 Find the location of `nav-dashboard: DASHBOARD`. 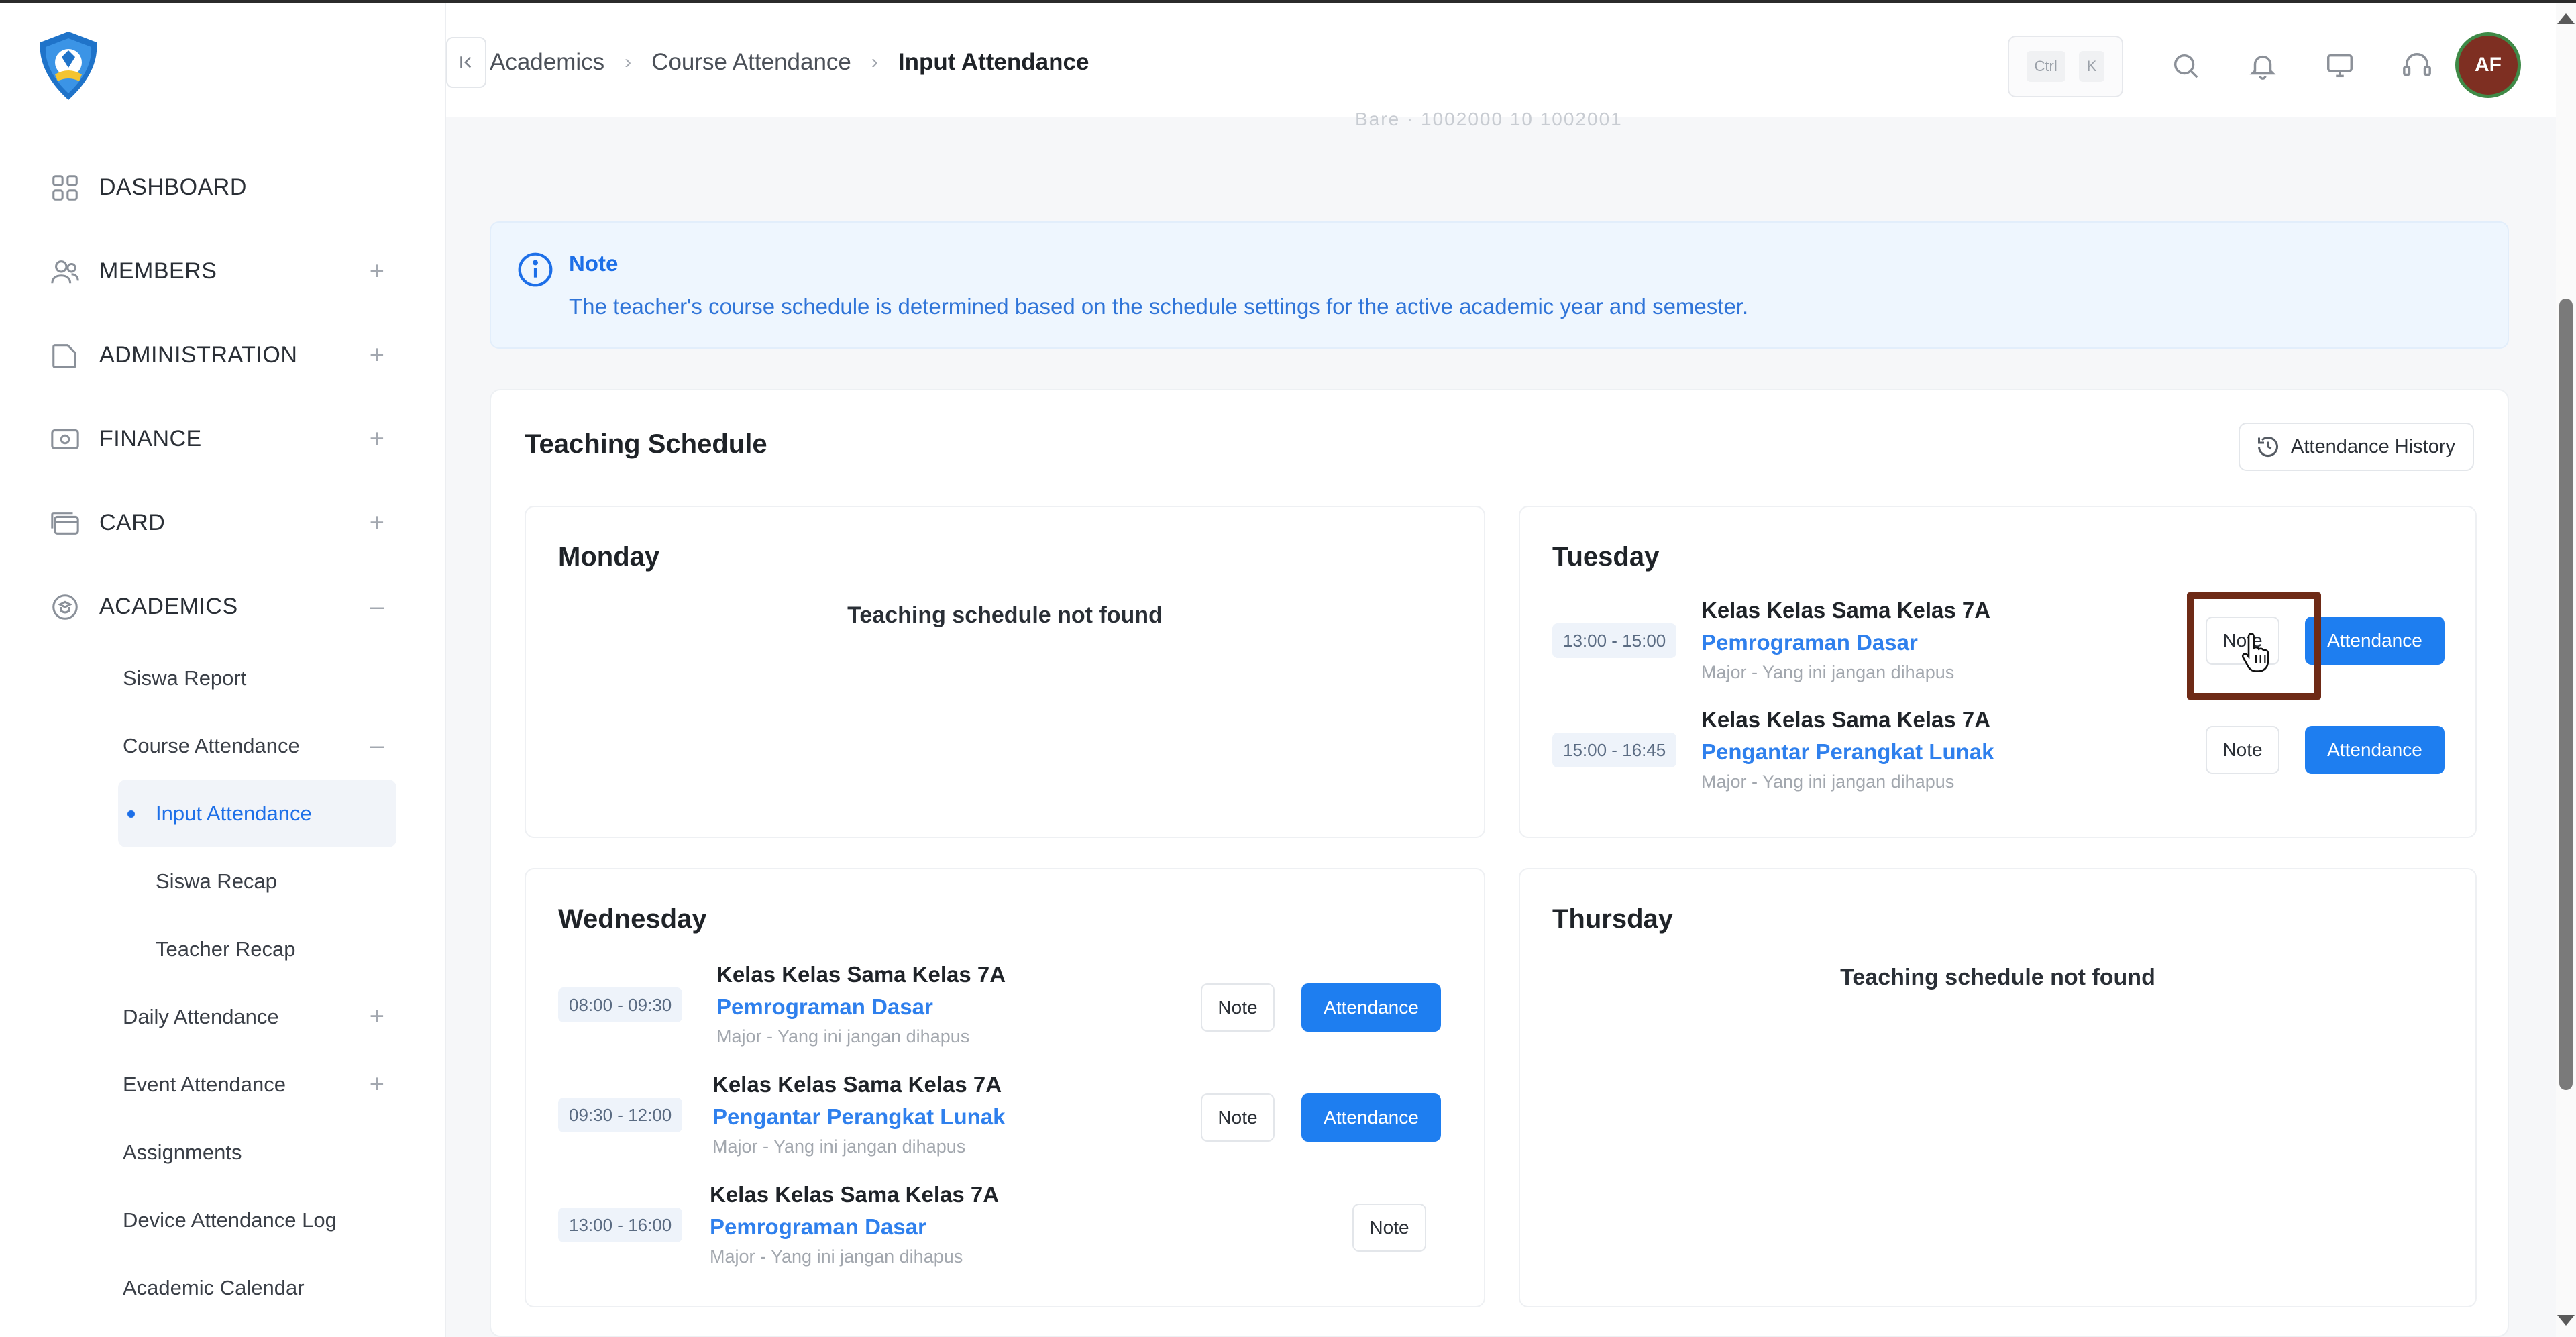

nav-dashboard: DASHBOARD is located at coordinates (223, 187).